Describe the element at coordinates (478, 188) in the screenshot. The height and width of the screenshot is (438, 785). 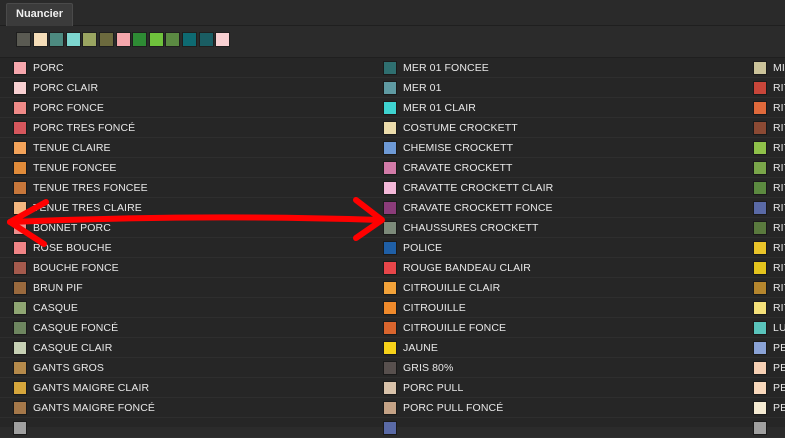
I see `swatch-name: CRAVATTE CROCKETT CLAIR` at that location.